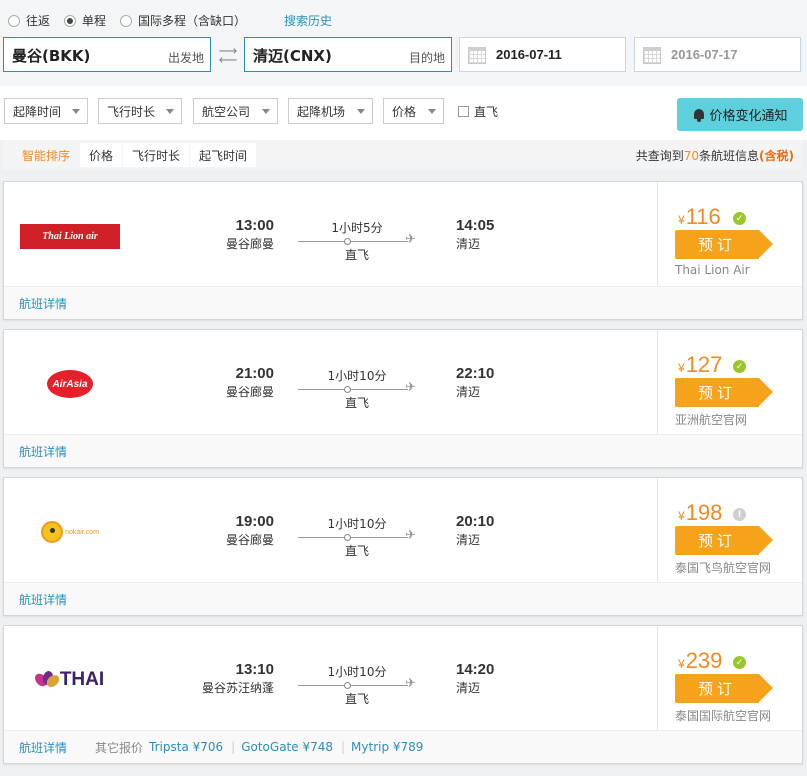 Image resolution: width=807 pixels, height=776 pixels. What do you see at coordinates (700, 513) in the screenshot?
I see `price: ¥198` at bounding box center [700, 513].